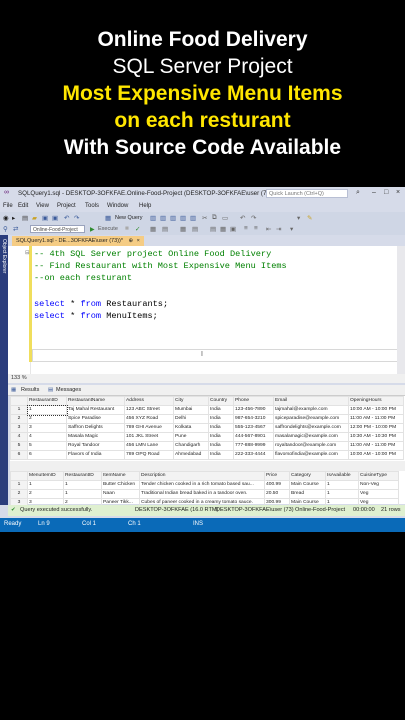 The width and height of the screenshot is (405, 720). What do you see at coordinates (145, 206) in the screenshot?
I see `menu-help: Help` at bounding box center [145, 206].